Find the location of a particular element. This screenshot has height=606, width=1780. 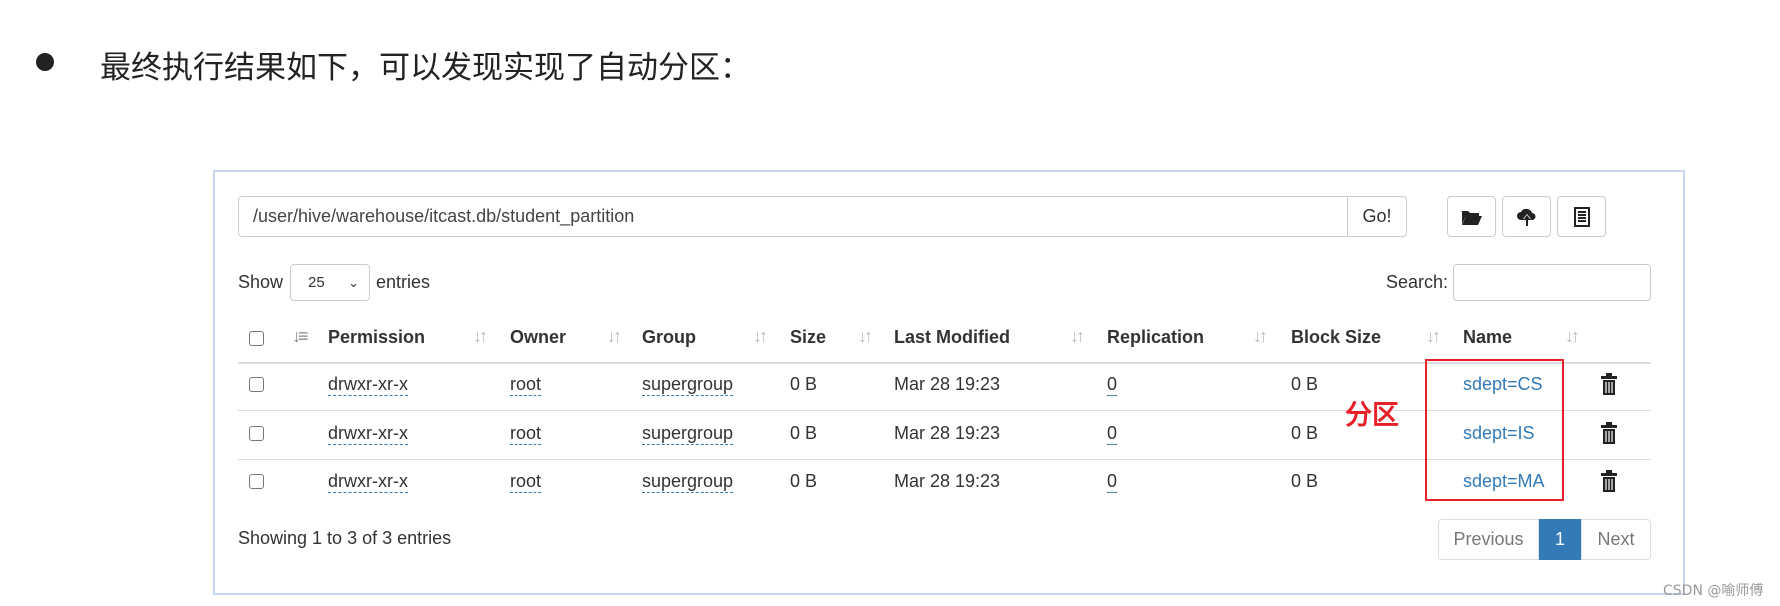

folder-open-icon is located at coordinates (1471, 217).